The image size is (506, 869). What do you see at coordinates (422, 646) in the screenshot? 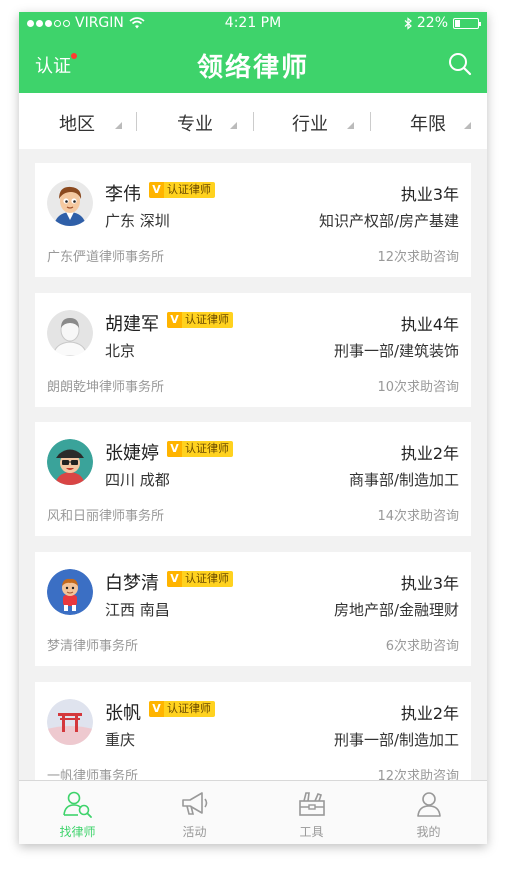
I see `consult-count: 6次求助咨询` at bounding box center [422, 646].